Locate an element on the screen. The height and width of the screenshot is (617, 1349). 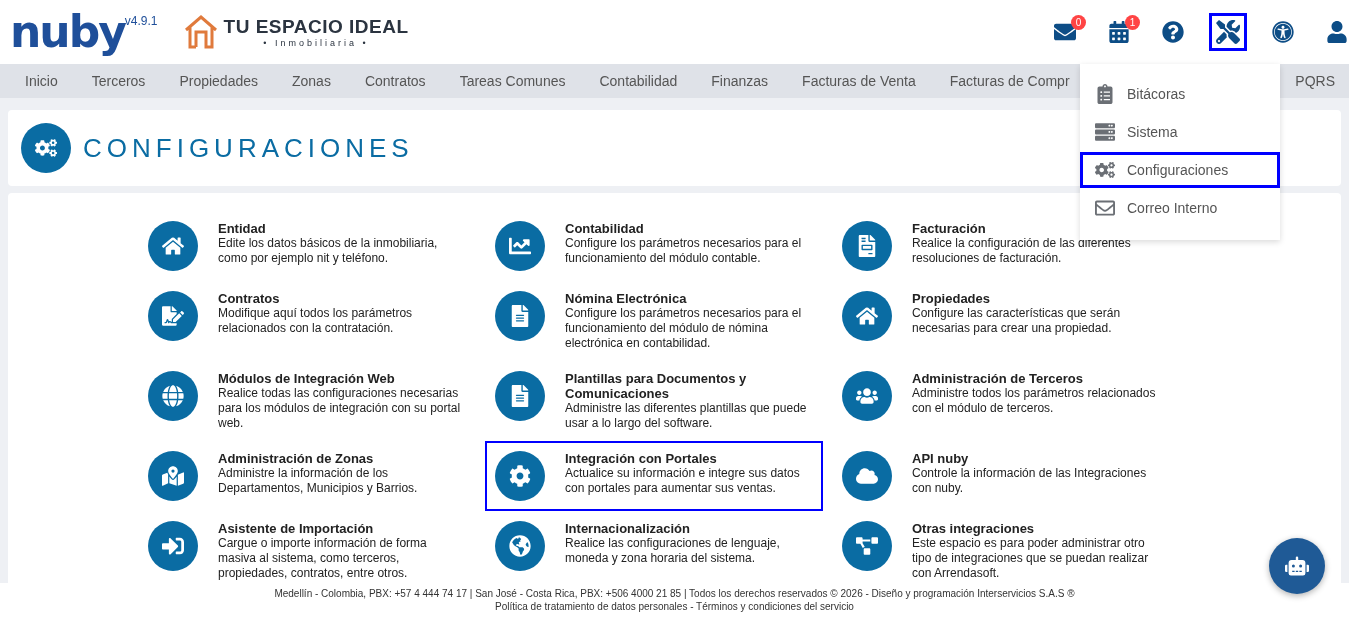
user-icon is located at coordinates (1337, 32).